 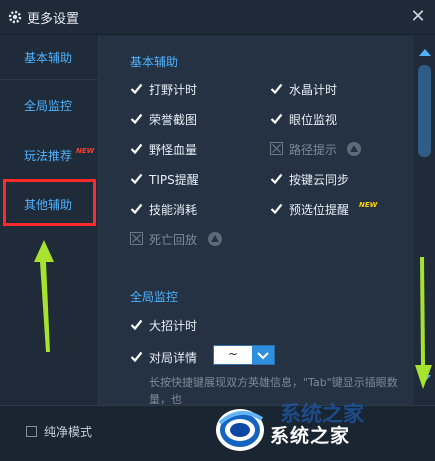 I want to click on scroll-up-icon, so click(x=425, y=52).